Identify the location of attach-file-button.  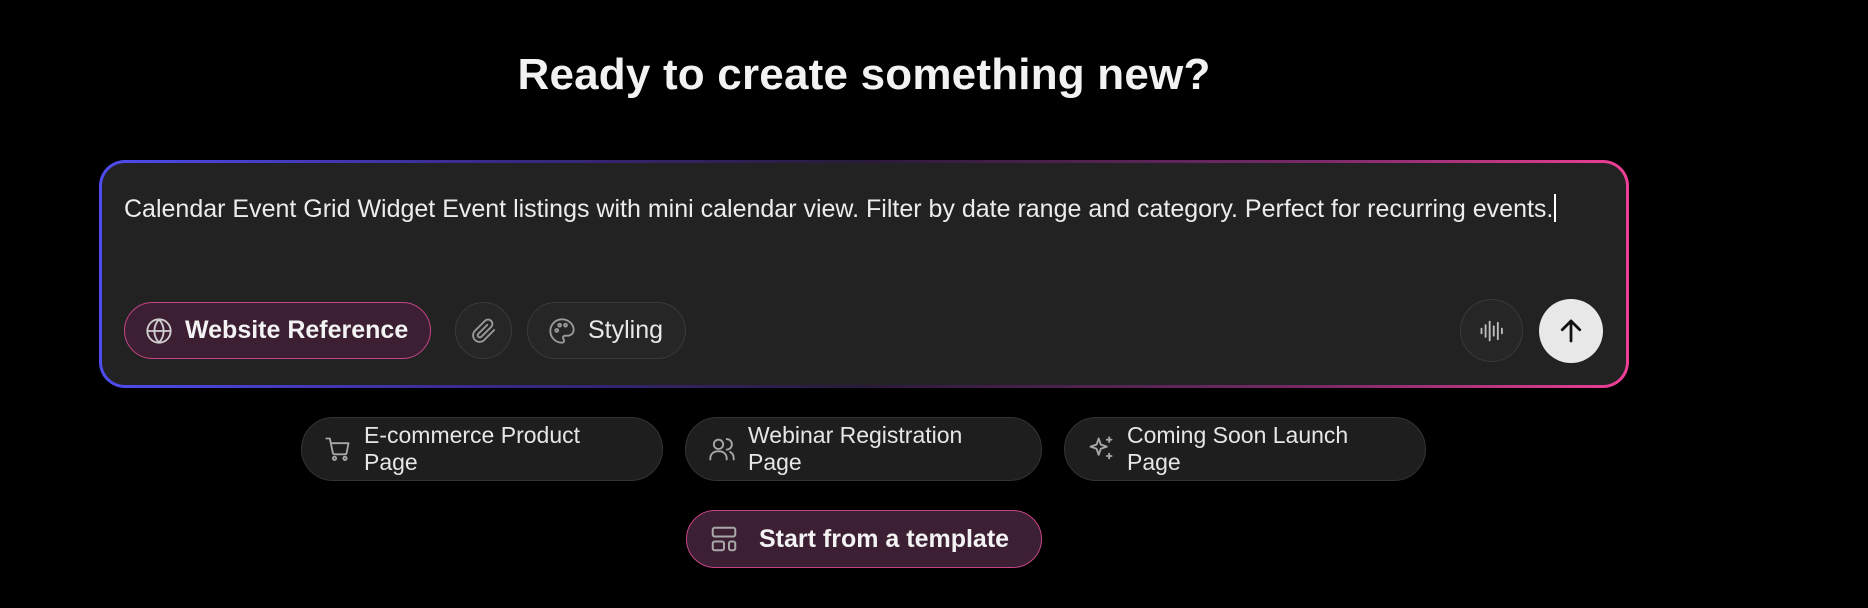
(483, 330).